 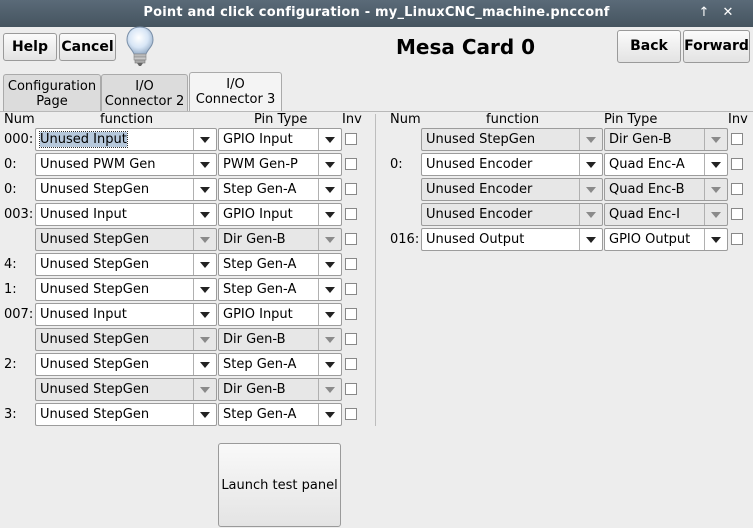 What do you see at coordinates (728, 13) in the screenshot?
I see `close-icon: ✕` at bounding box center [728, 13].